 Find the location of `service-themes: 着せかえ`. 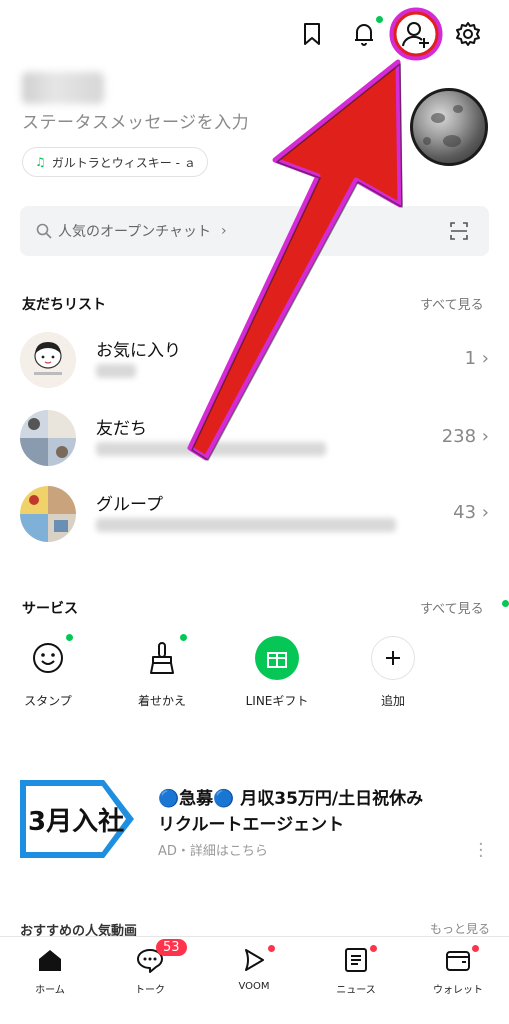

service-themes: 着せかえ is located at coordinates (162, 671).